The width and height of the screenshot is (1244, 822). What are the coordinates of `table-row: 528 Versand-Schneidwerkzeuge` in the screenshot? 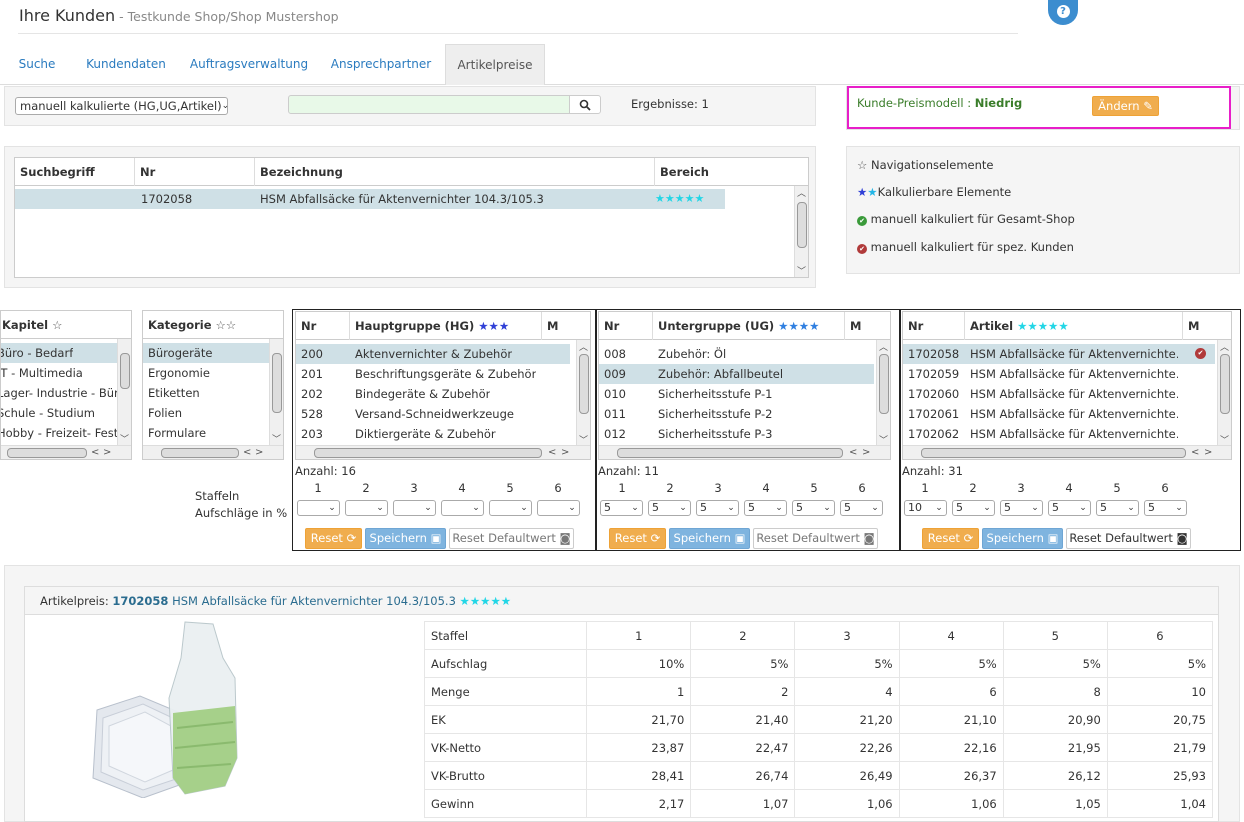 It's located at (433, 414).